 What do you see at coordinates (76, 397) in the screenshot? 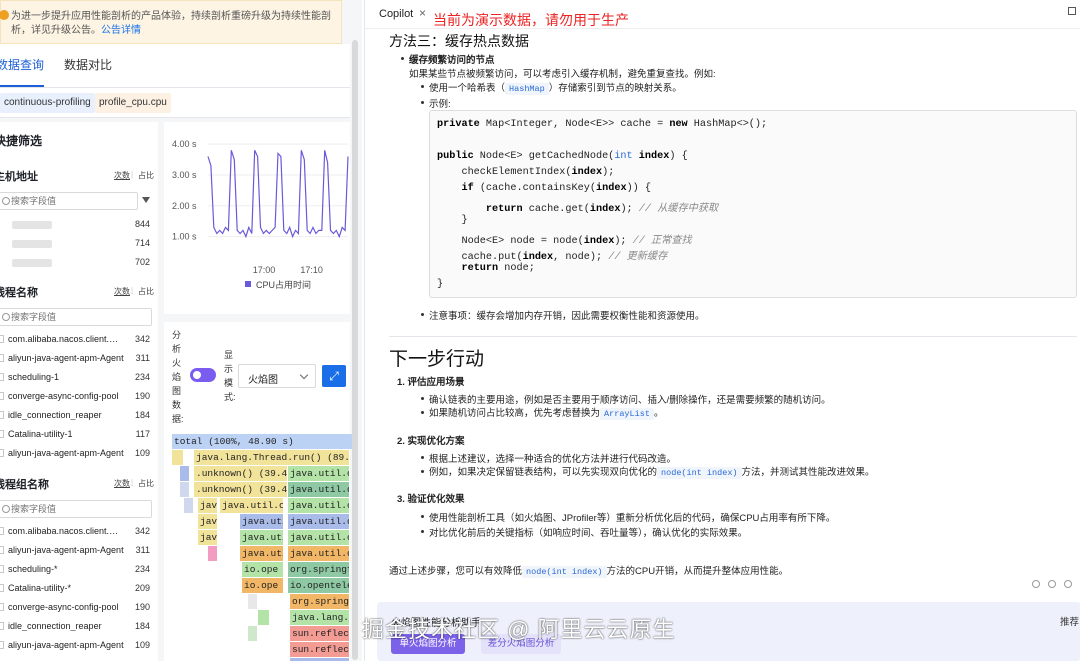
I see `thread-row: converge-async-config-pool 190` at bounding box center [76, 397].